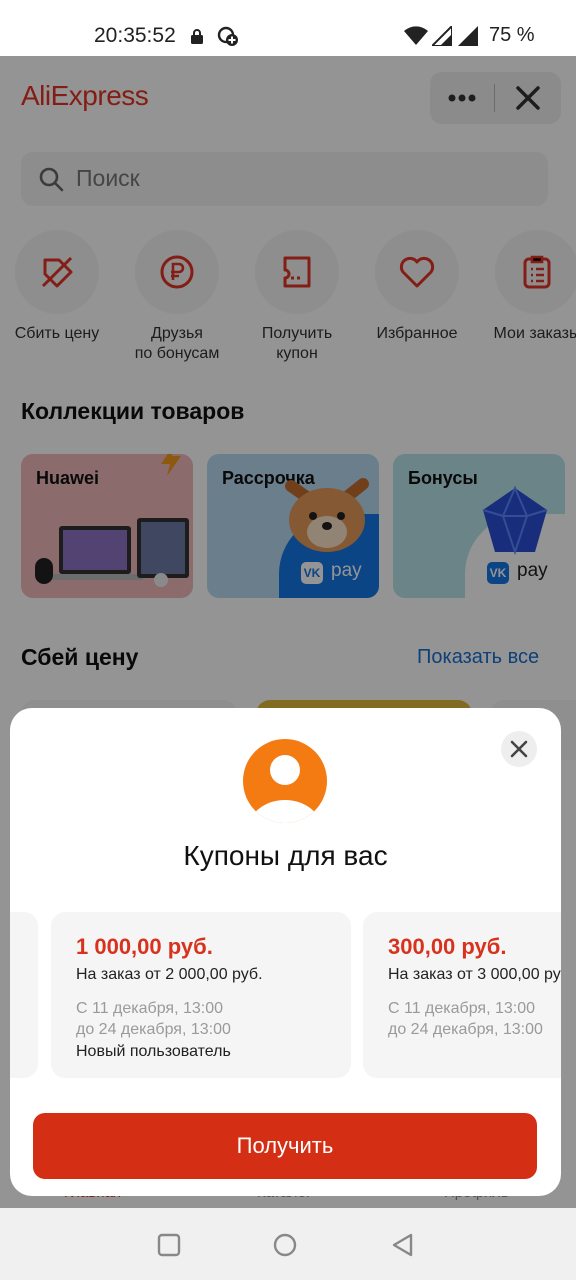 The image size is (576, 1280). What do you see at coordinates (285, 1146) in the screenshot?
I see `get-coupon-button: Получить` at bounding box center [285, 1146].